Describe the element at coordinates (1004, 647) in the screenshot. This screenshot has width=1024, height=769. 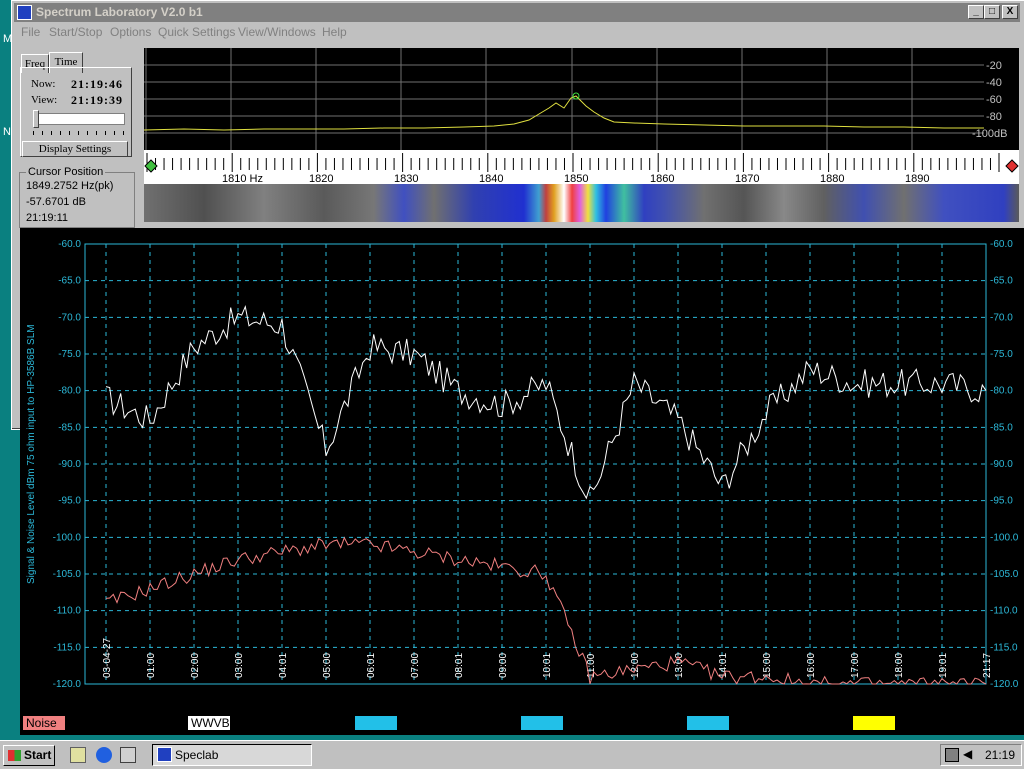
I see `y-tick-right: -115.0` at that location.